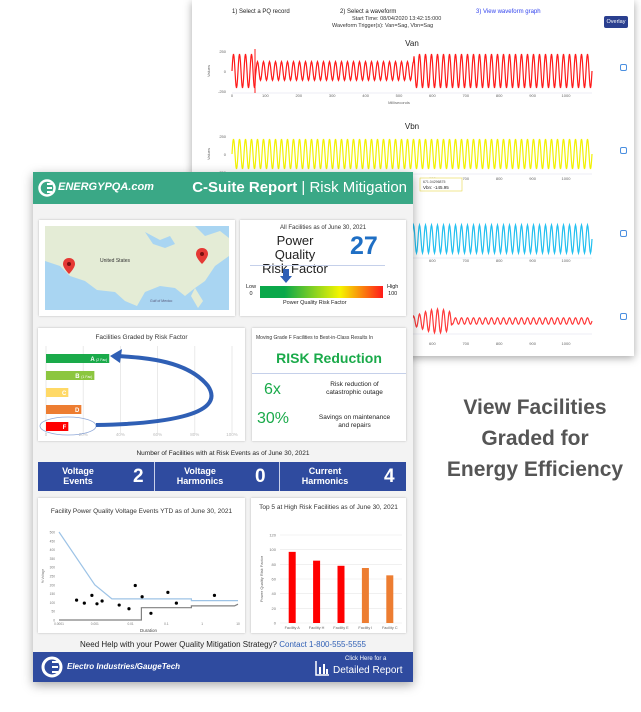 The image size is (641, 712). Describe the element at coordinates (95, 624) in the screenshot. I see `x-tick-label: 0.001` at that location.